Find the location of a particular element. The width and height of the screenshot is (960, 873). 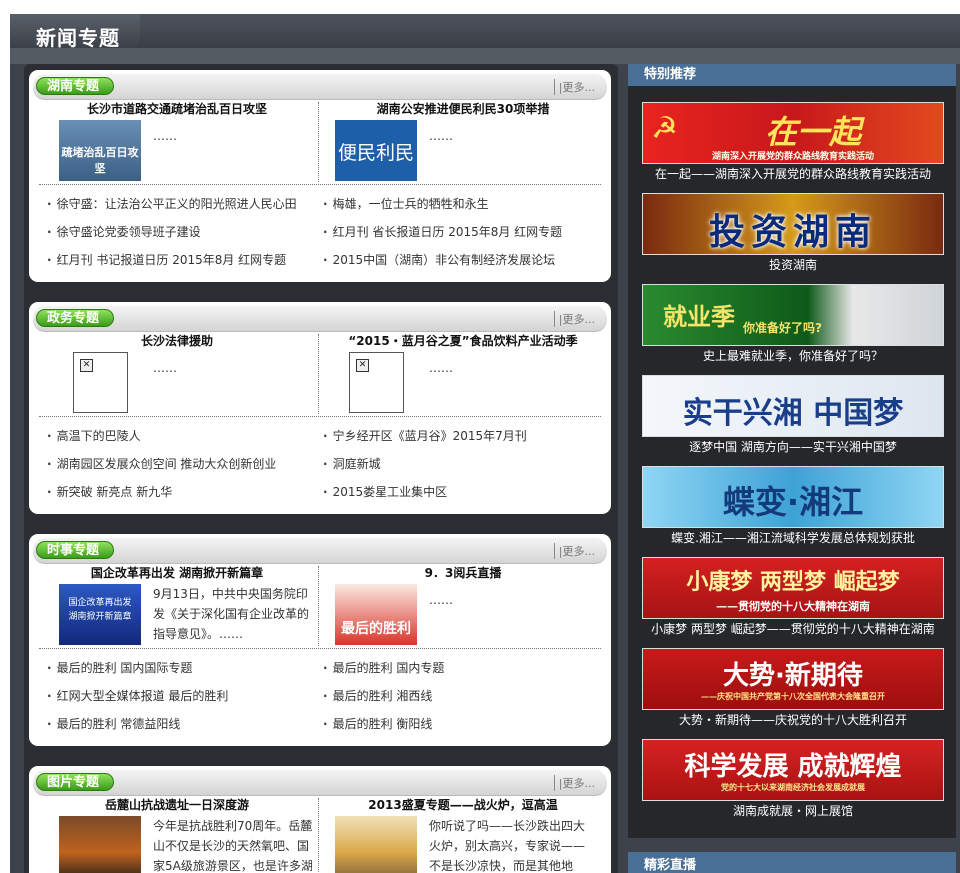

list-item: 洞庭新城 is located at coordinates (458, 464).